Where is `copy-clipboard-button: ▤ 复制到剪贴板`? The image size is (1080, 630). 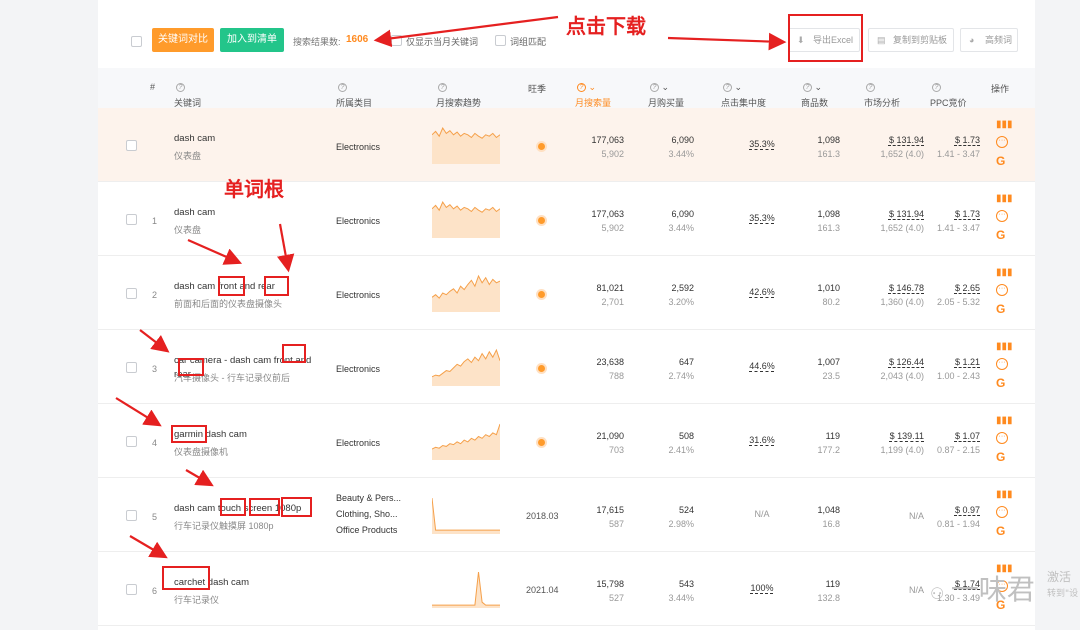
copy-clipboard-button: ▤ 复制到剪贴板 is located at coordinates (911, 40).